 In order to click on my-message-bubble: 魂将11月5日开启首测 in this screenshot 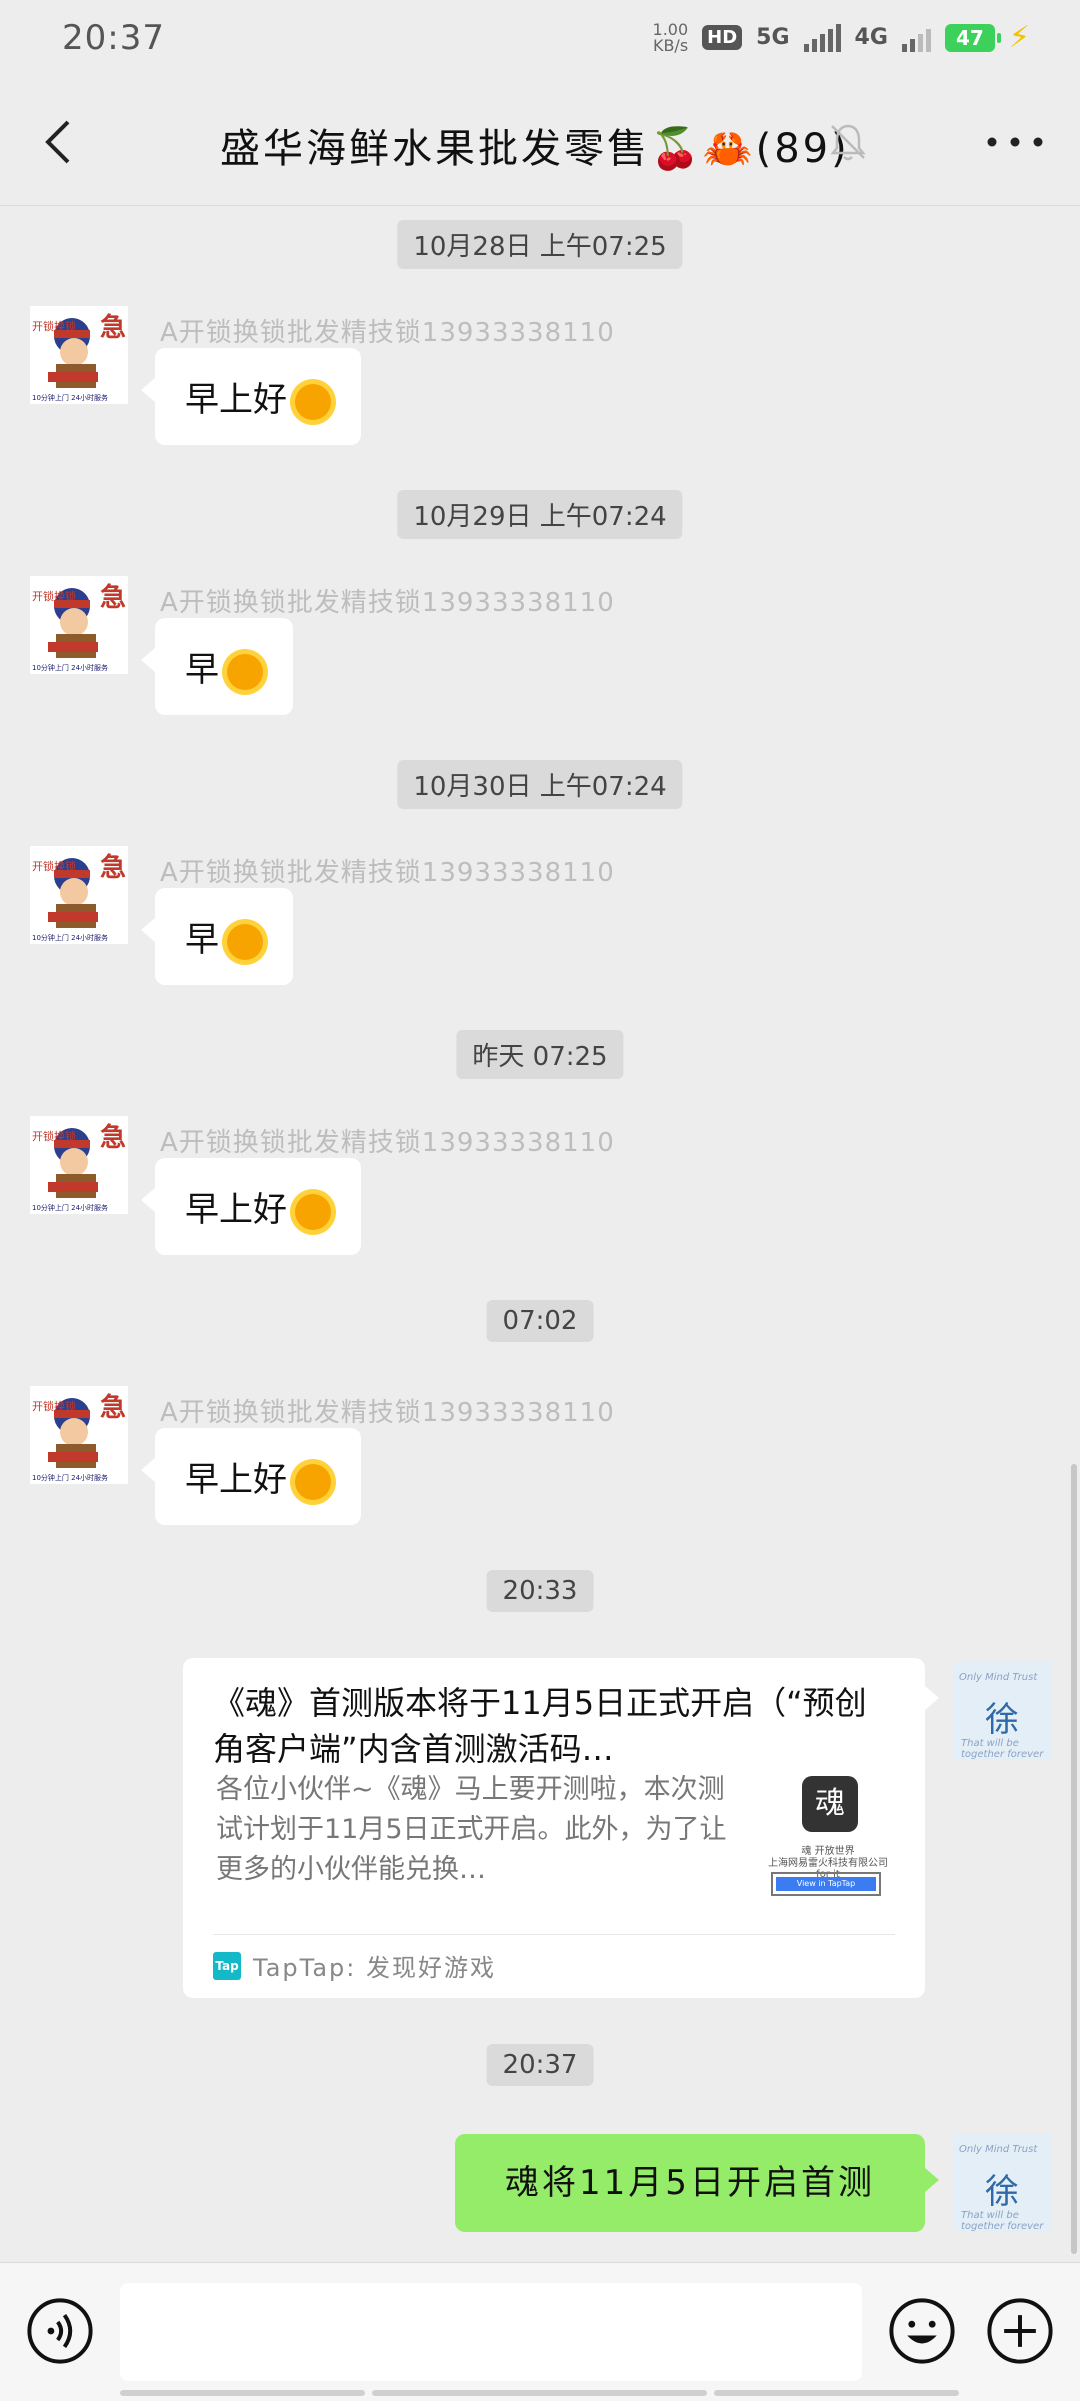, I will do `click(697, 2183)`.